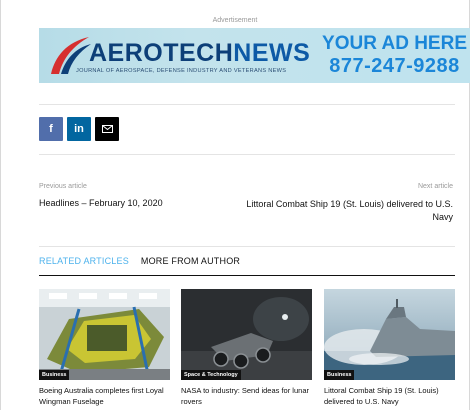 The height and width of the screenshot is (410, 470). I want to click on ad-cta-line1: YOUR AD HERE, so click(394, 43).